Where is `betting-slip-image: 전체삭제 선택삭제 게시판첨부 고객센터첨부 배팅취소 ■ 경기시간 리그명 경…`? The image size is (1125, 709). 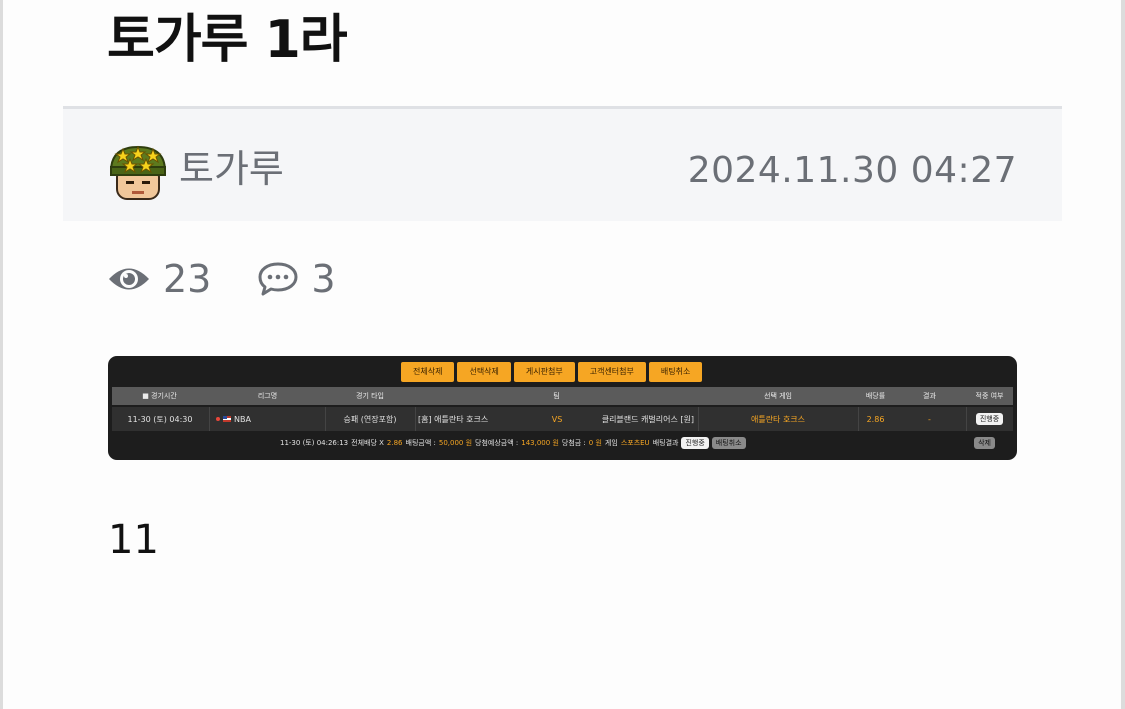
betting-slip-image: 전체삭제 선택삭제 게시판첨부 고객센터첨부 배팅취소 ■ 경기시간 리그명 경… is located at coordinates (562, 408).